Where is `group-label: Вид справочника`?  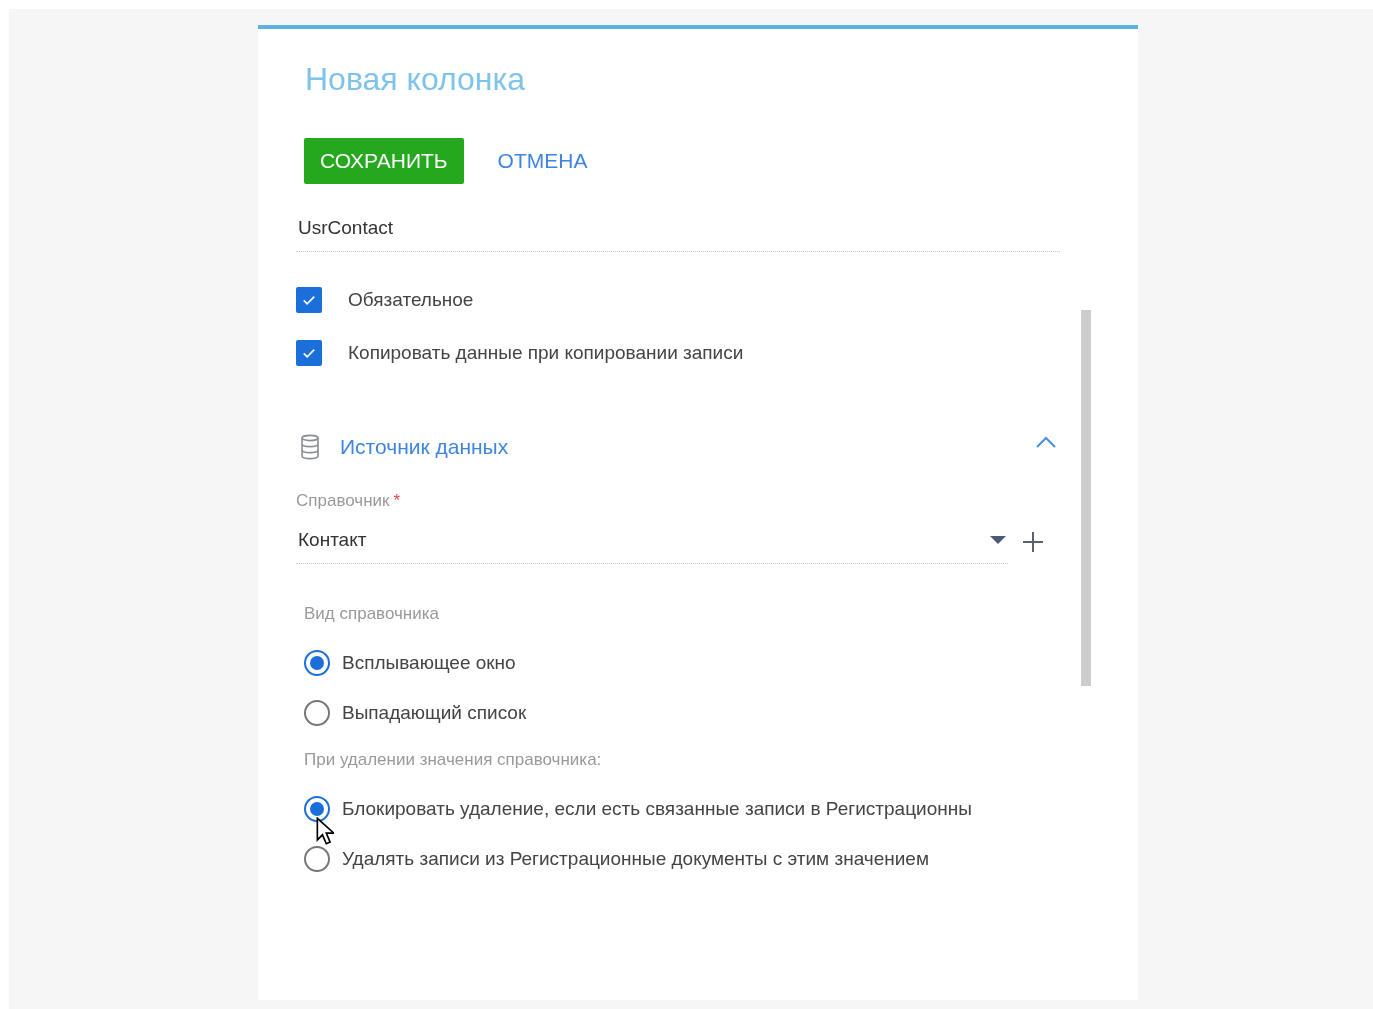
group-label: Вид справочника is located at coordinates (372, 614).